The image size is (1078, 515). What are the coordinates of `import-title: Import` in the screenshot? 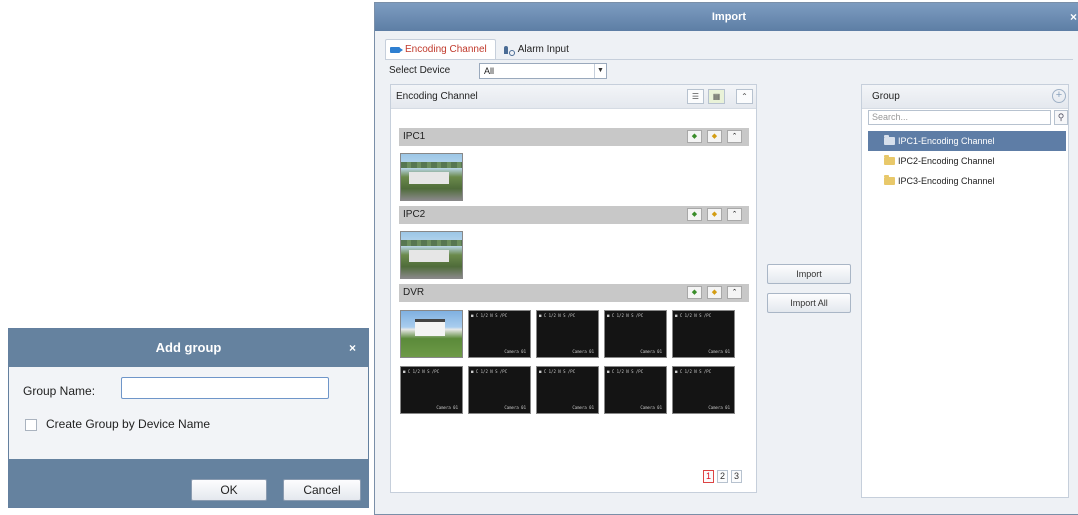 It's located at (729, 17).